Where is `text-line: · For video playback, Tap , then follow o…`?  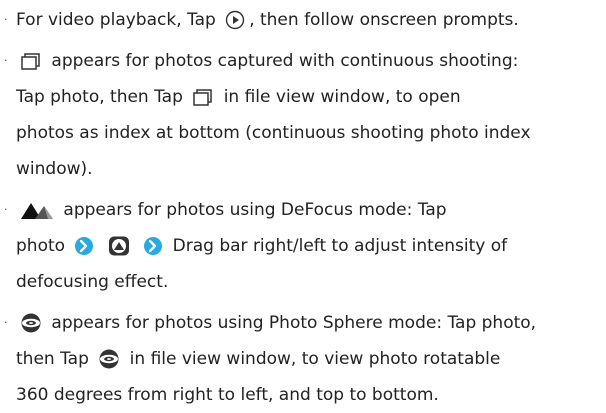 text-line: · For video playback, Tap , then follow o… is located at coordinates (303, 20).